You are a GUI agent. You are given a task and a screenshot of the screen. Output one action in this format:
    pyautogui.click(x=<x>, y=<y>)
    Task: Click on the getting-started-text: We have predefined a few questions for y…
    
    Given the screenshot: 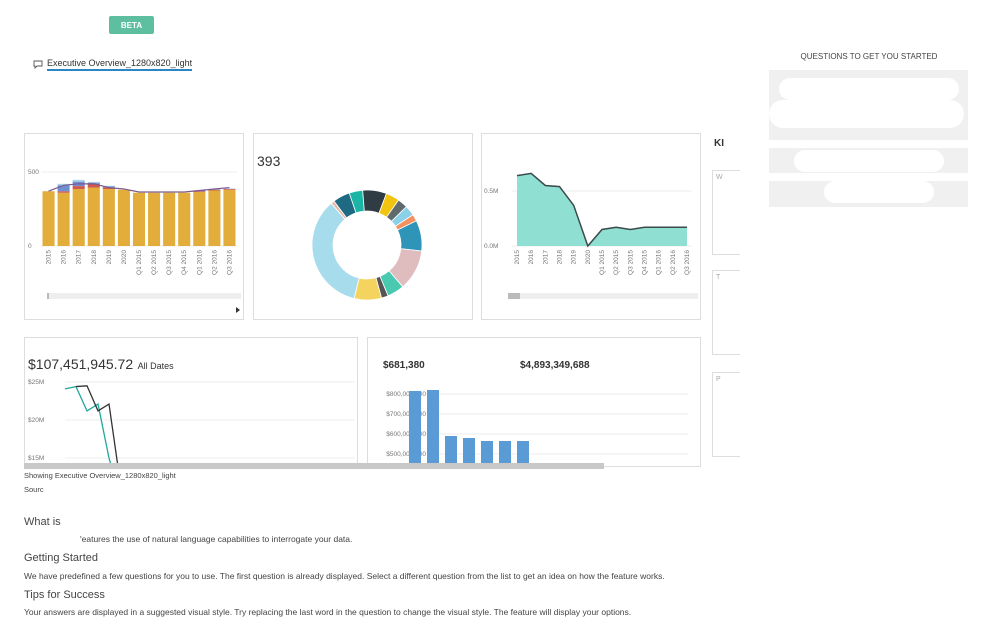 What is the action you would take?
    pyautogui.click(x=344, y=576)
    